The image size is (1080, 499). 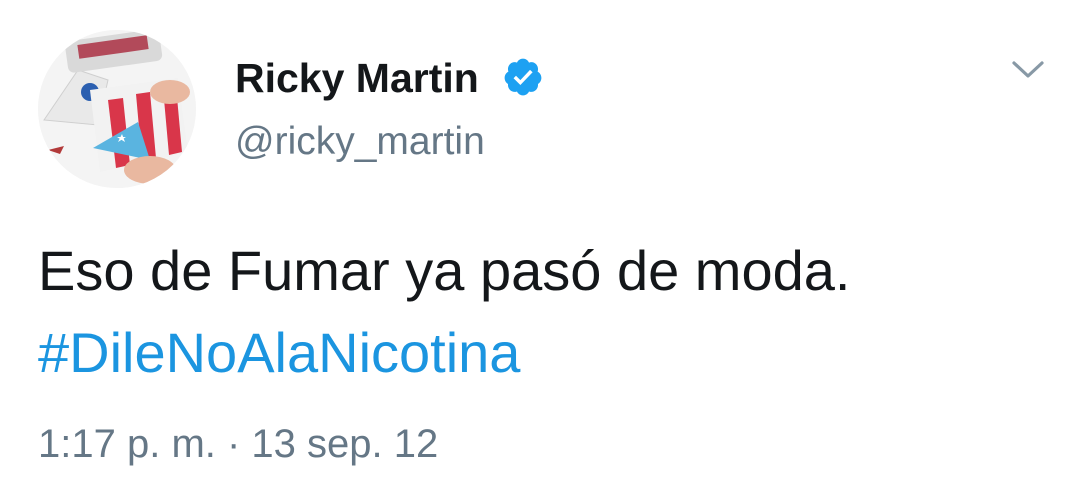 What do you see at coordinates (1028, 69) in the screenshot?
I see `chevron-down-icon` at bounding box center [1028, 69].